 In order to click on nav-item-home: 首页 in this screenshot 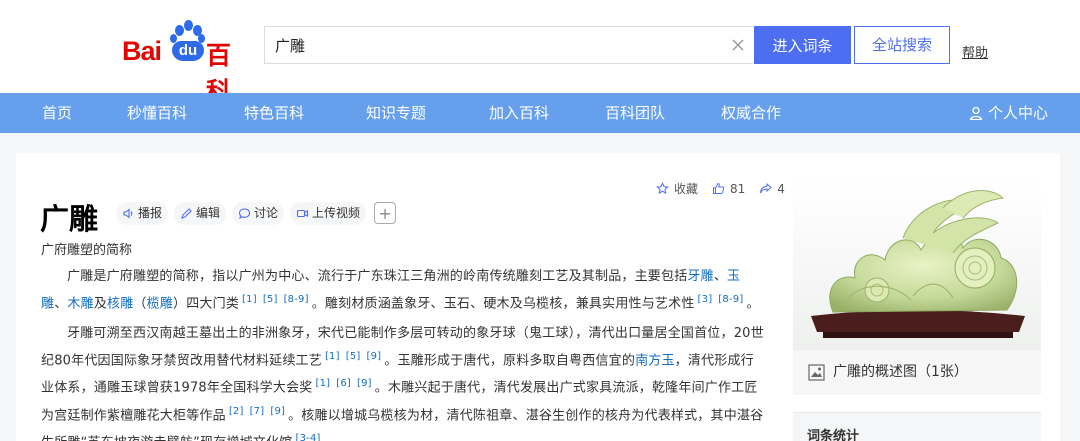, I will do `click(57, 113)`.